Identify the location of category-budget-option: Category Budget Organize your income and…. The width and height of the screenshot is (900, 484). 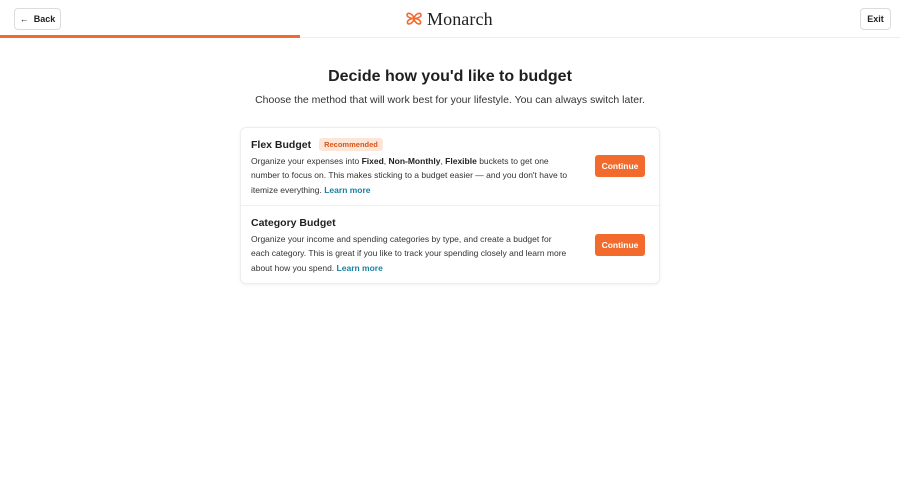
(451, 245).